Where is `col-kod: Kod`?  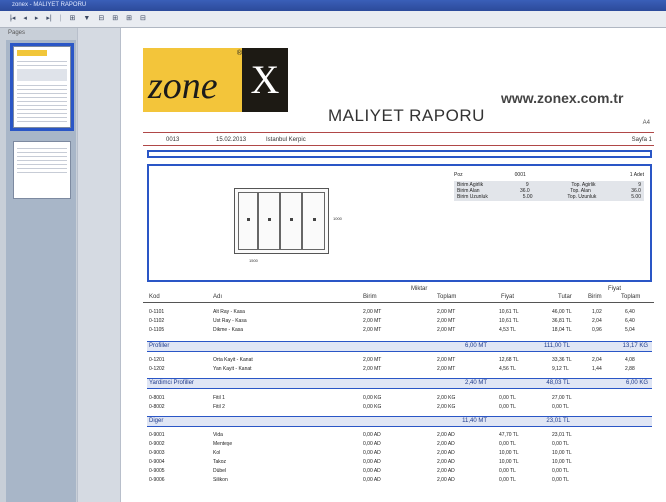 col-kod: Kod is located at coordinates (154, 297).